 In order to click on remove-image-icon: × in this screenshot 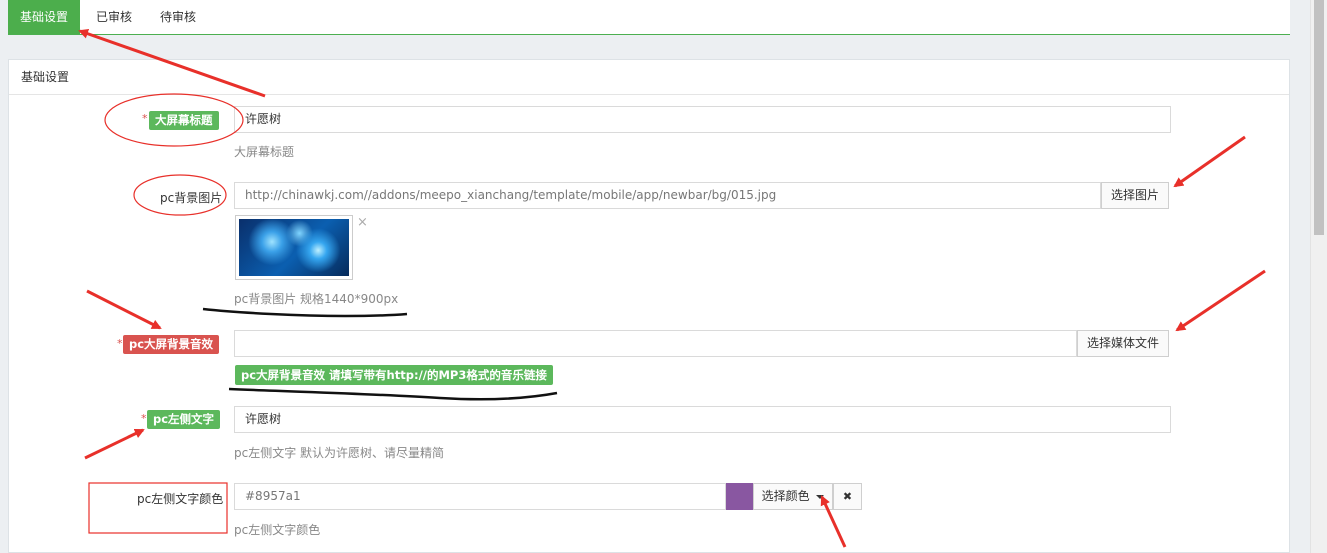, I will do `click(362, 222)`.